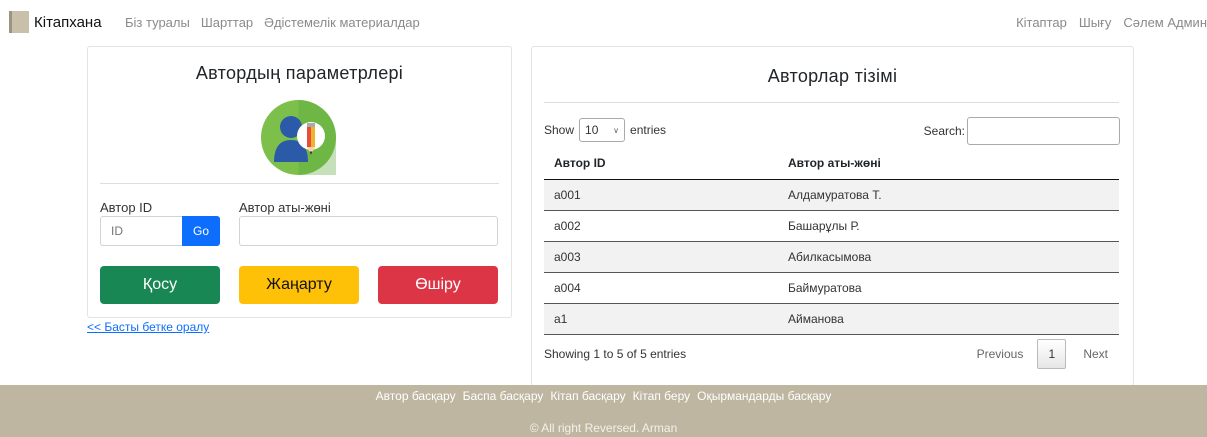 This screenshot has width=1207, height=437. Describe the element at coordinates (948, 257) in the screenshot. I see `author-name-cell: Абилкасымова` at that location.